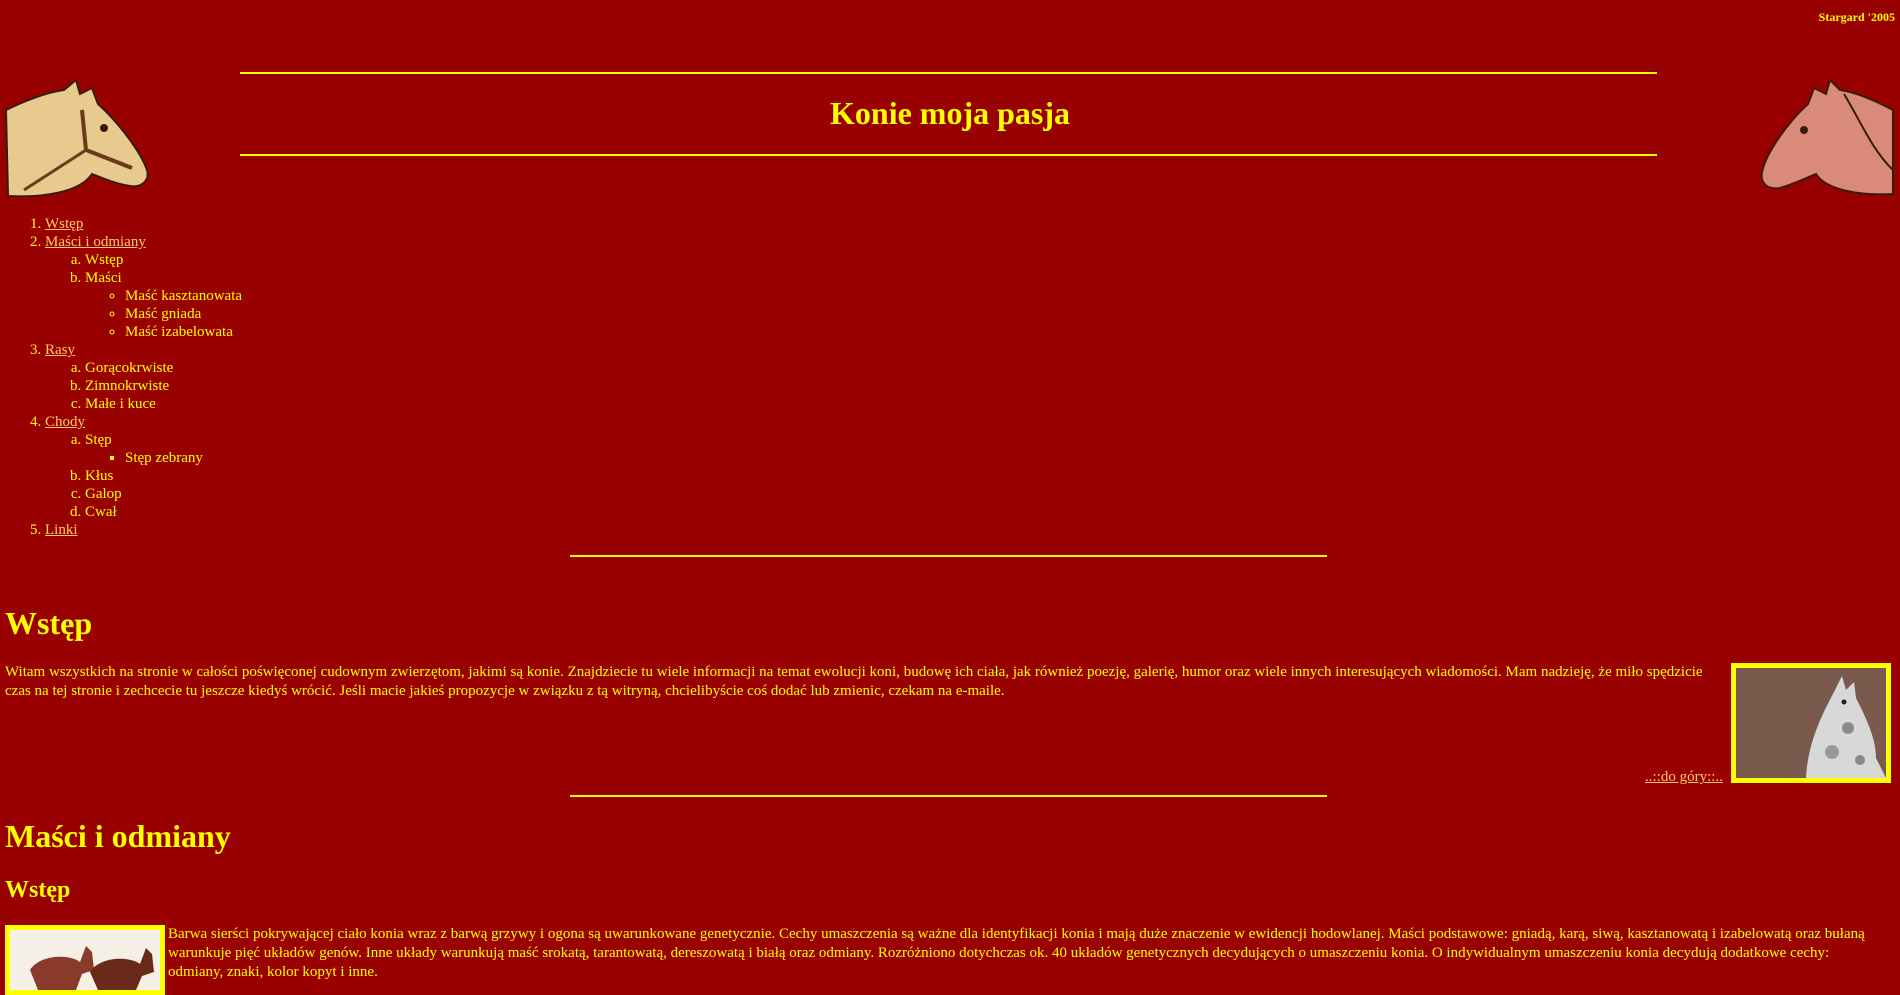  I want to click on page-stamp: Stargard '2005, so click(1856, 17).